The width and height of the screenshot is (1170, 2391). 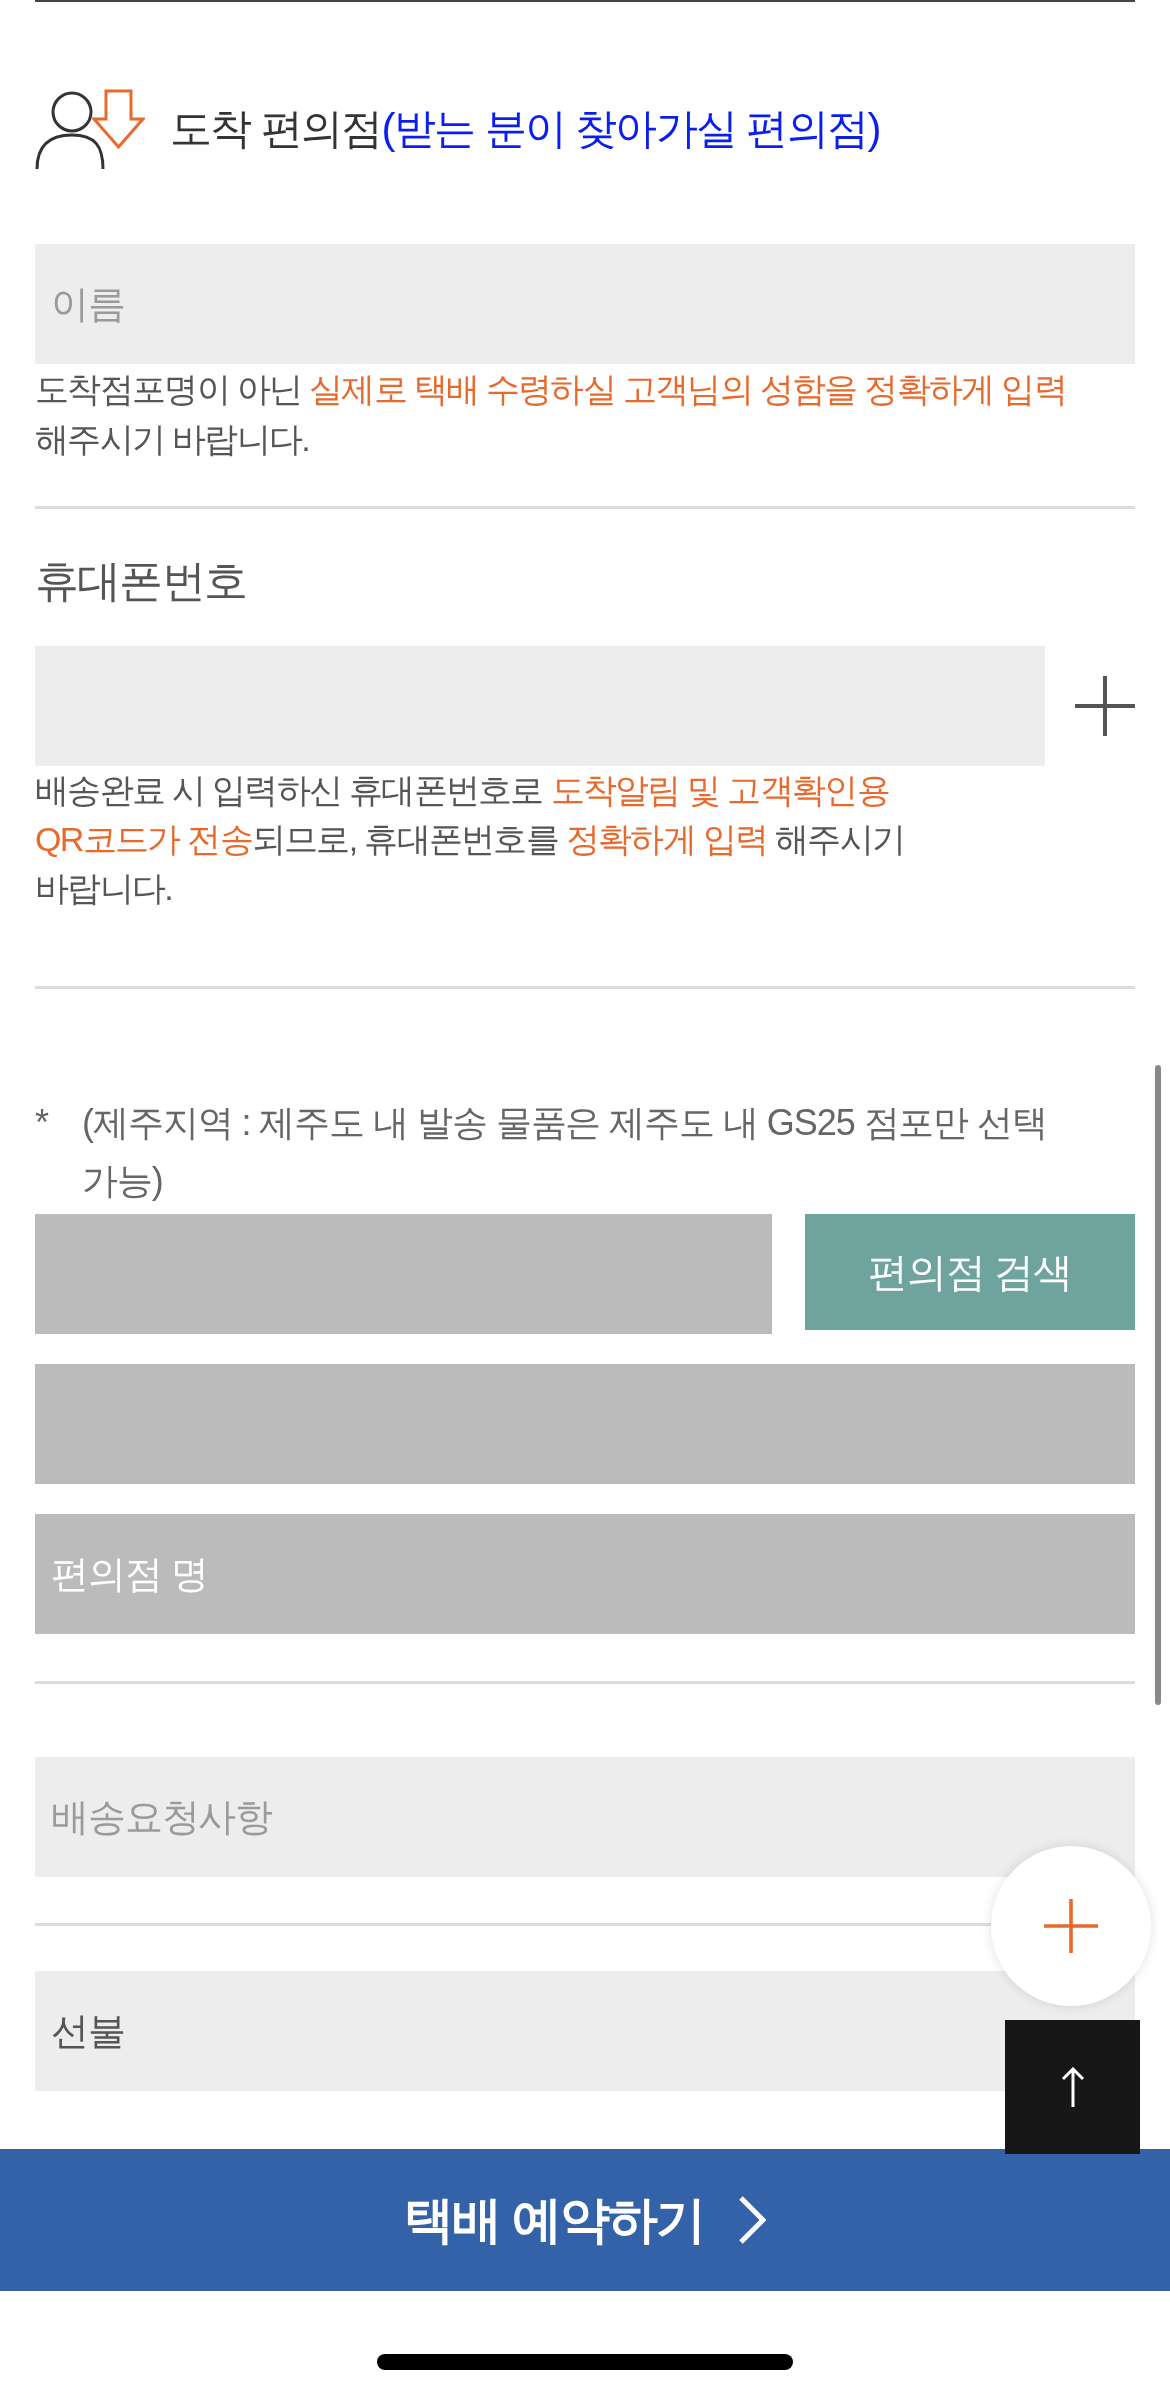 I want to click on scroll-top-button, so click(x=1072, y=2087).